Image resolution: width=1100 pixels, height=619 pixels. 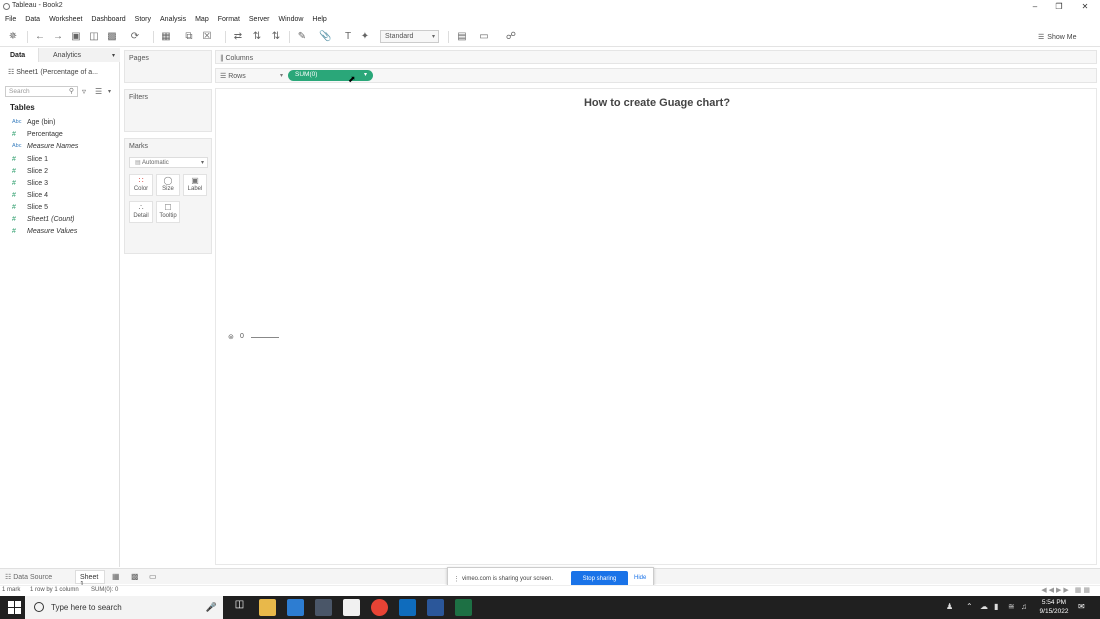 I want to click on taskbar-clock: 5:54 PM 9/15/2022, so click(x=1054, y=607).